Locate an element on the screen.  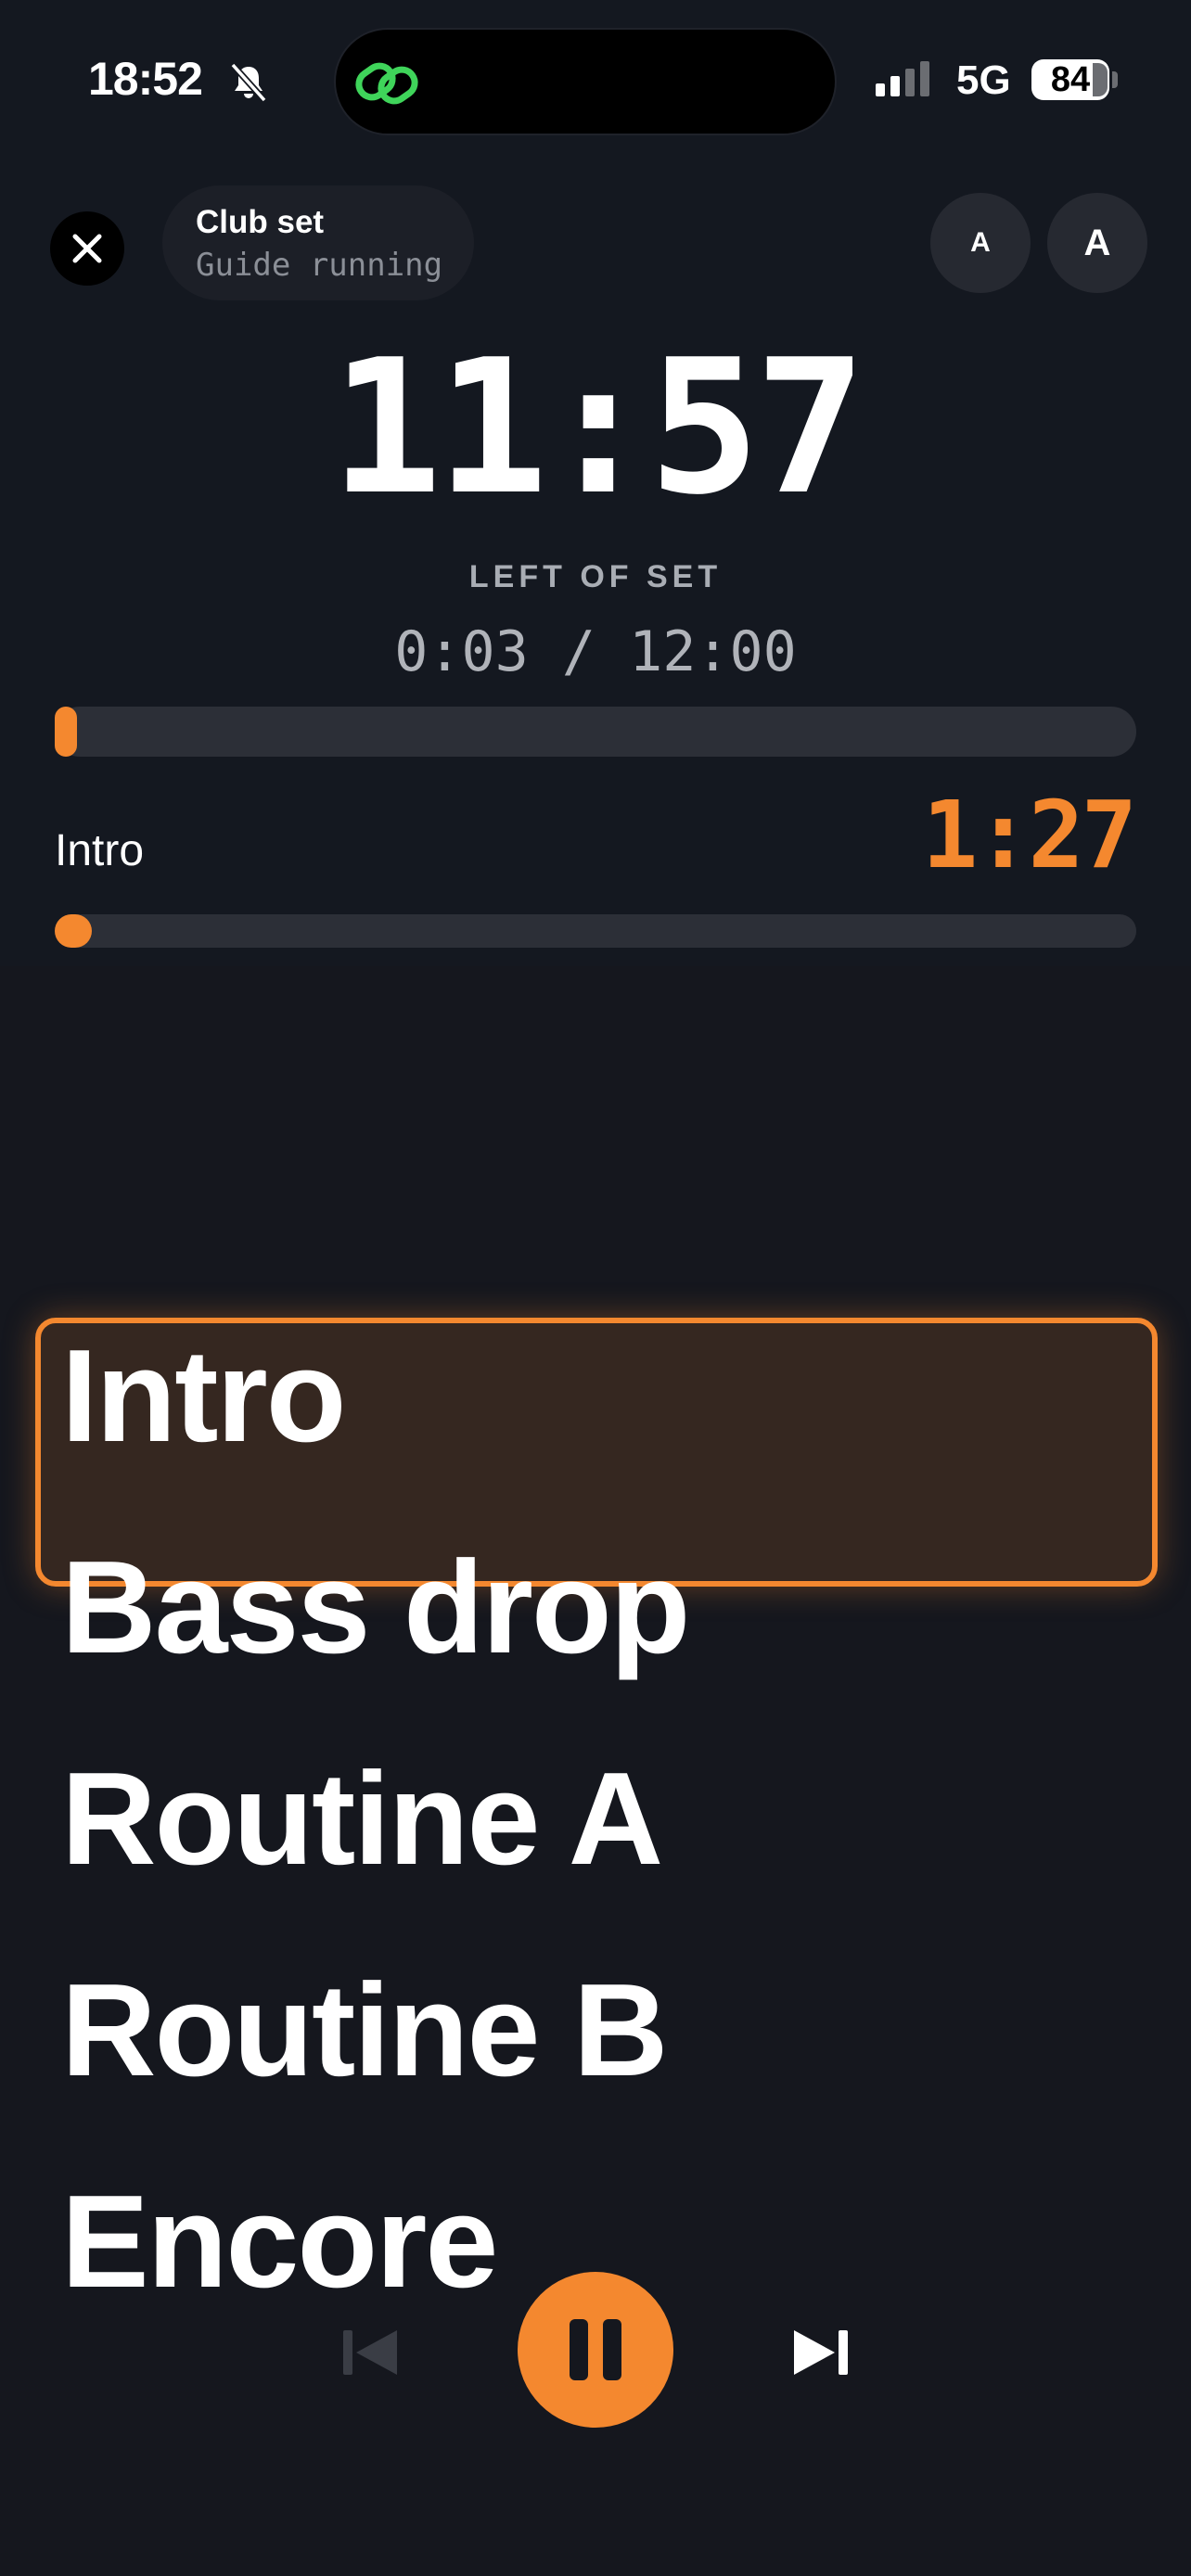
section-item-encore: Encore is located at coordinates (279, 2242).